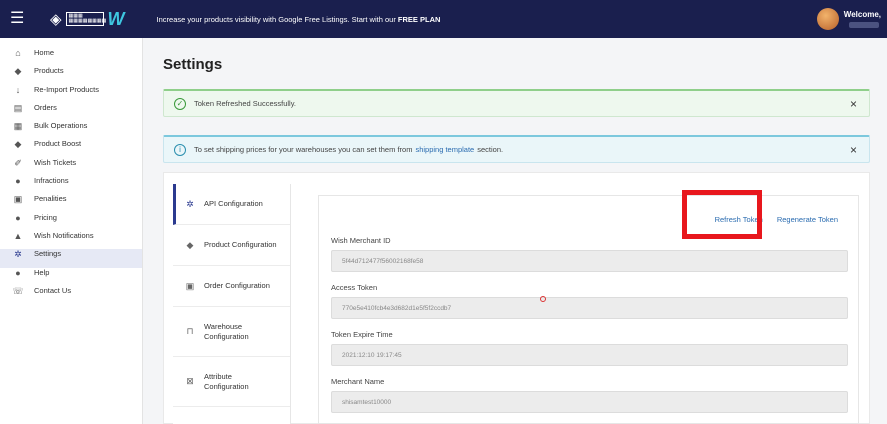 Image resolution: width=887 pixels, height=424 pixels. I want to click on sidebar-item-contact-us: ☏ Contact Us, so click(71, 295).